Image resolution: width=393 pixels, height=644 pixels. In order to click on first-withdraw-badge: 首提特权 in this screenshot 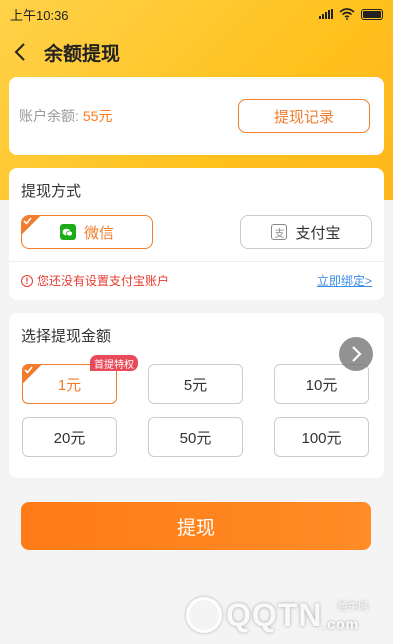, I will do `click(114, 363)`.